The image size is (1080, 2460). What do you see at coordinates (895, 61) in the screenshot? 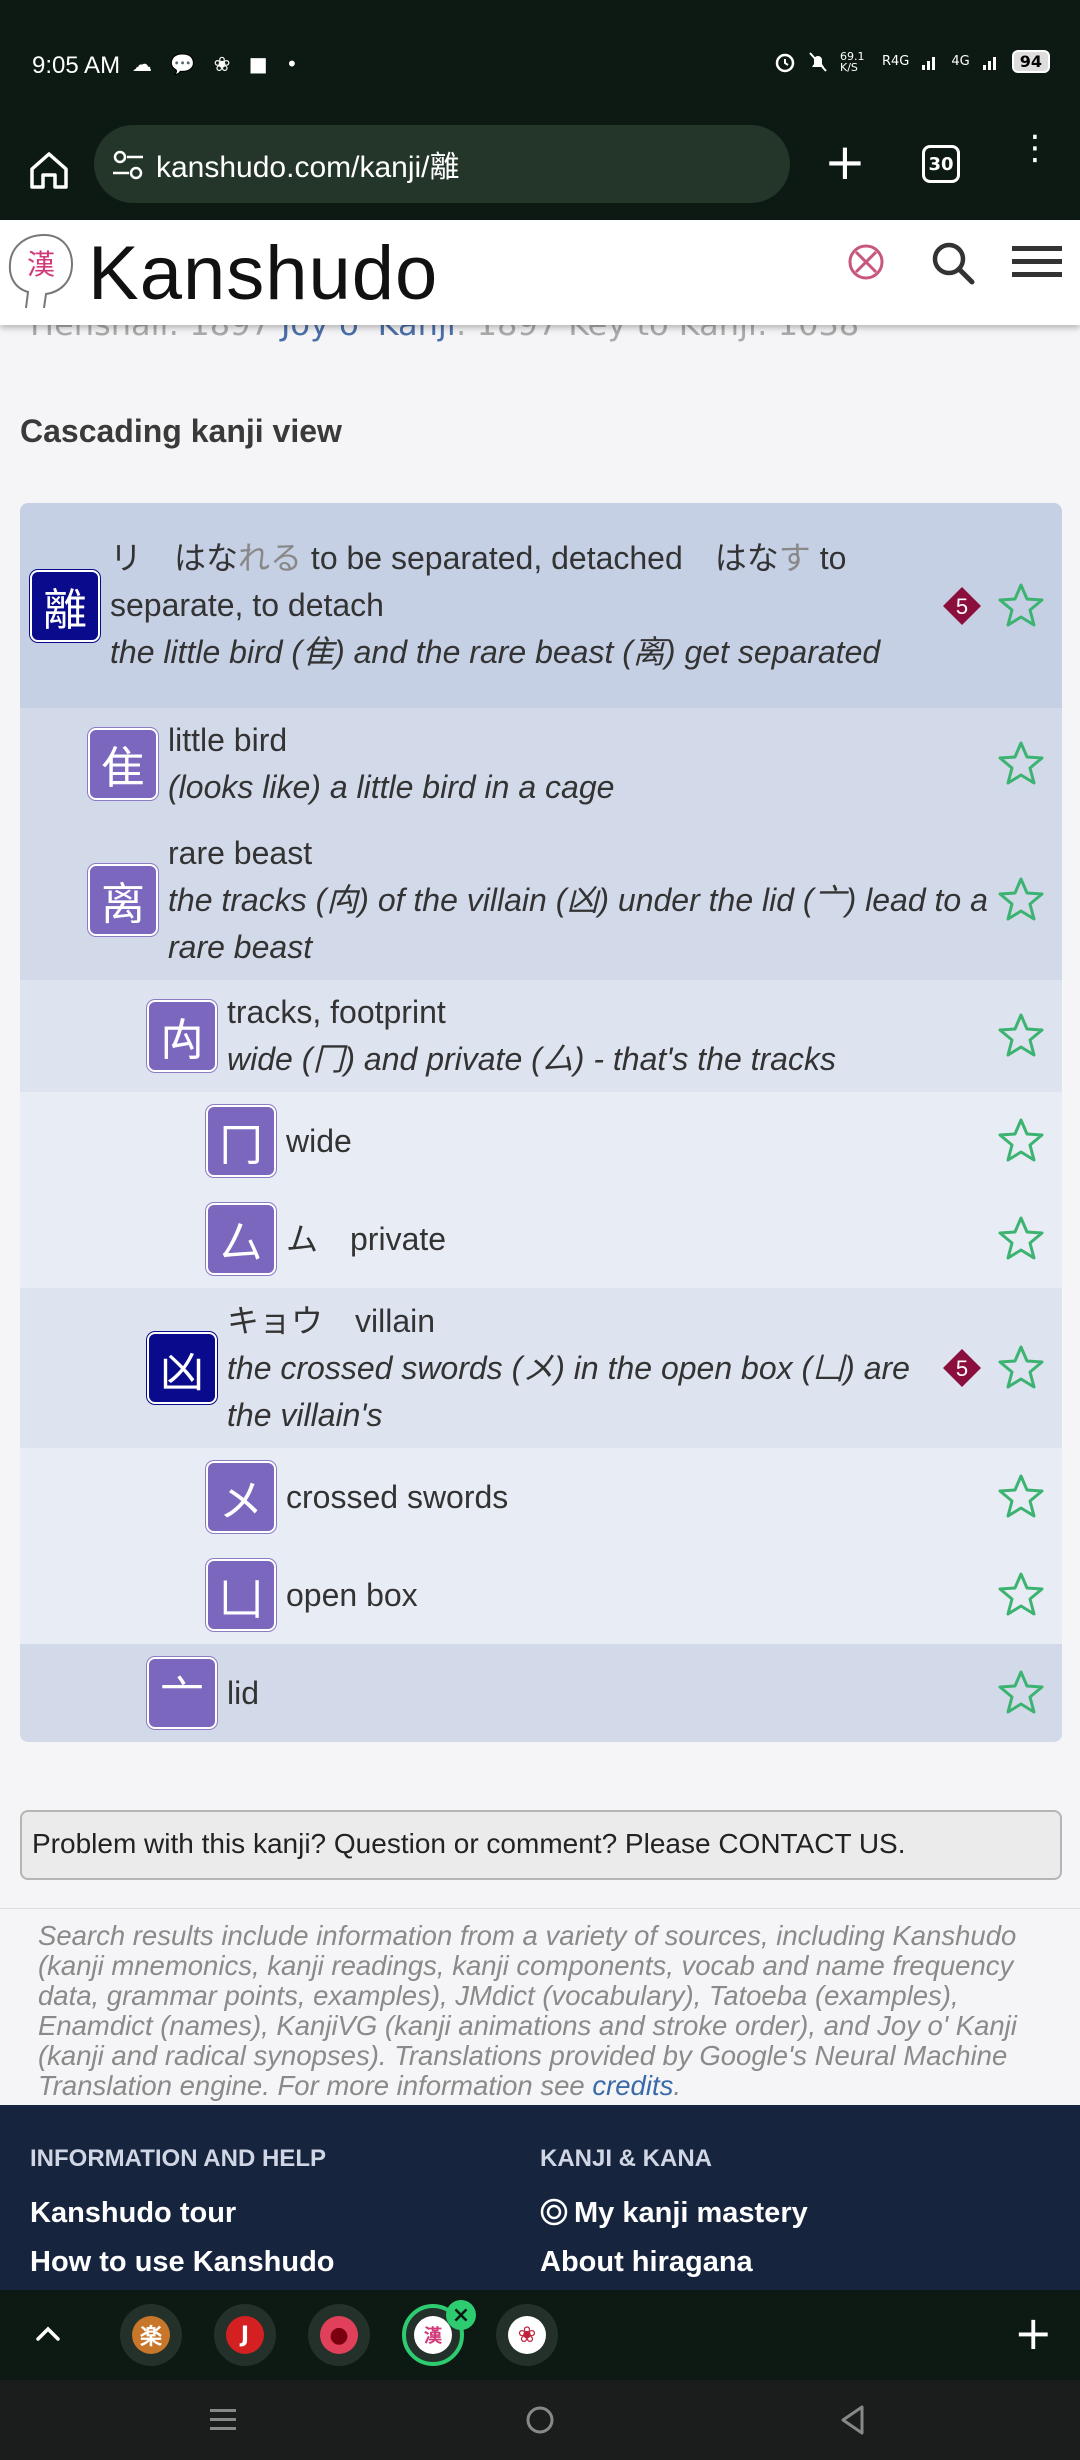
I see `signal-r4g: R4G` at bounding box center [895, 61].